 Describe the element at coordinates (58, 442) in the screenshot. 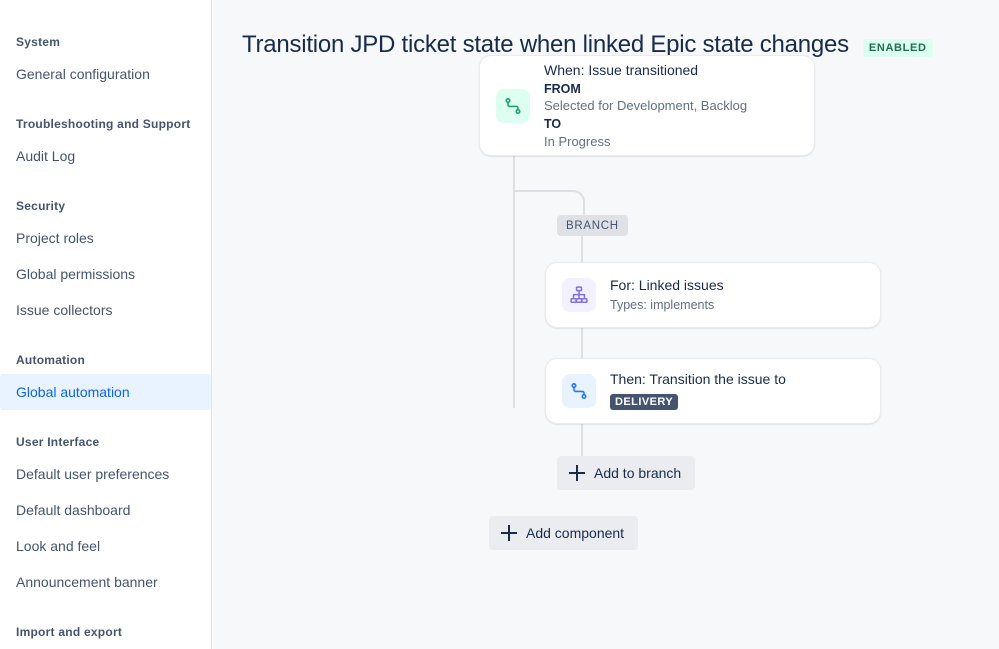

I see `sidebar-section-user-interface: User Interface` at that location.